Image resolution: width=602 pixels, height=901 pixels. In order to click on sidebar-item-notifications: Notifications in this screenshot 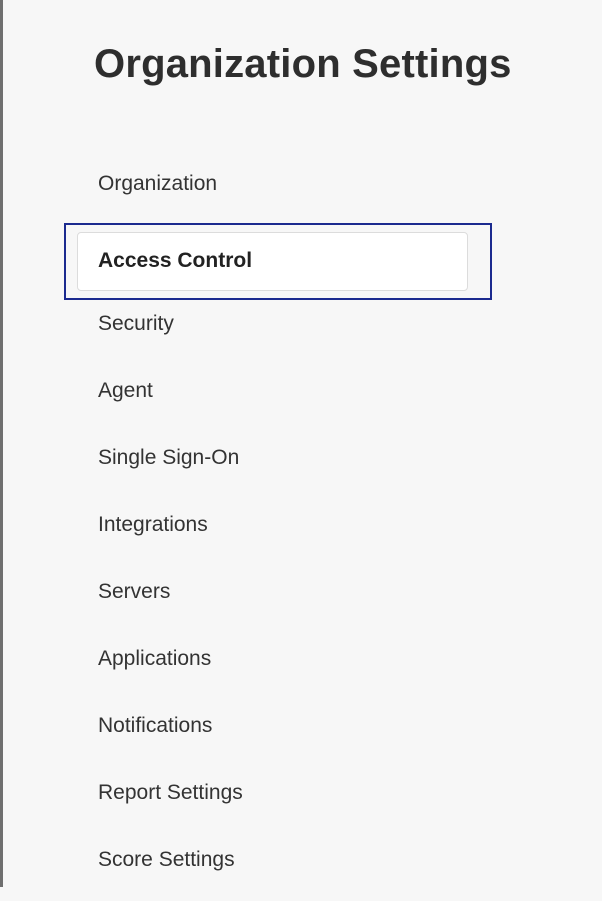, I will do `click(306, 733)`.